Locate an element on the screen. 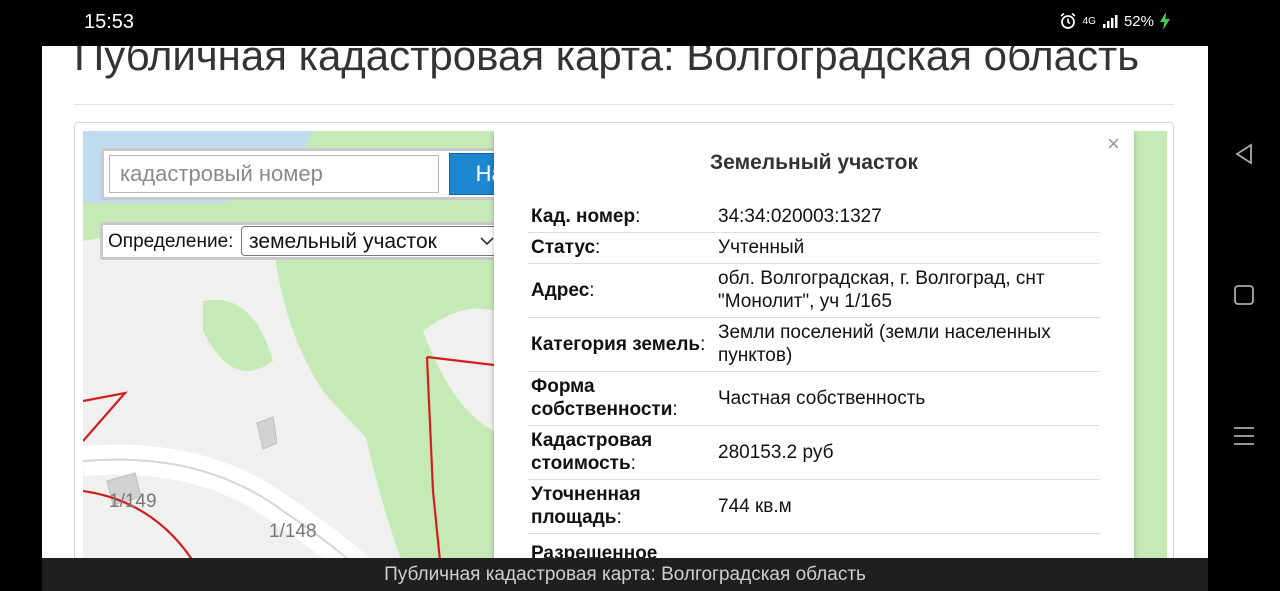 The width and height of the screenshot is (1280, 591). info-row-value: Частная собственность is located at coordinates (906, 398).